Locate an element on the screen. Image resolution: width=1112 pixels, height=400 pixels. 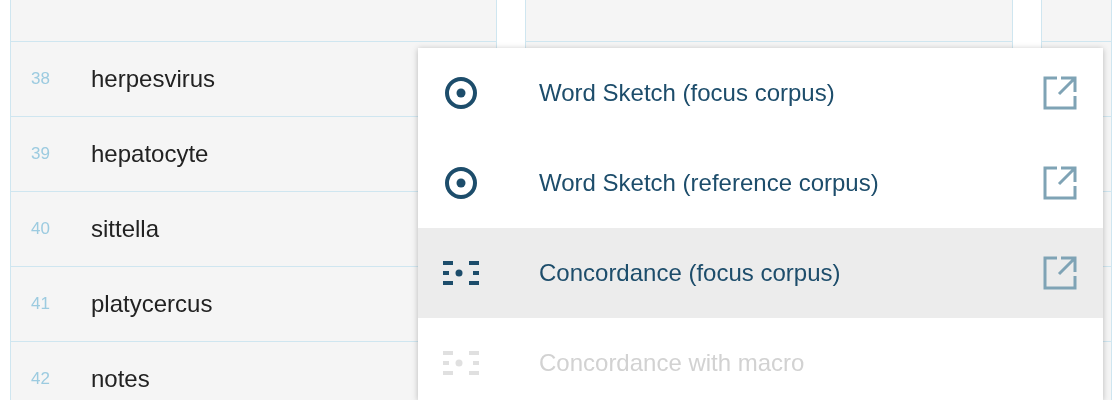
row-number: 42 is located at coordinates (41, 379).